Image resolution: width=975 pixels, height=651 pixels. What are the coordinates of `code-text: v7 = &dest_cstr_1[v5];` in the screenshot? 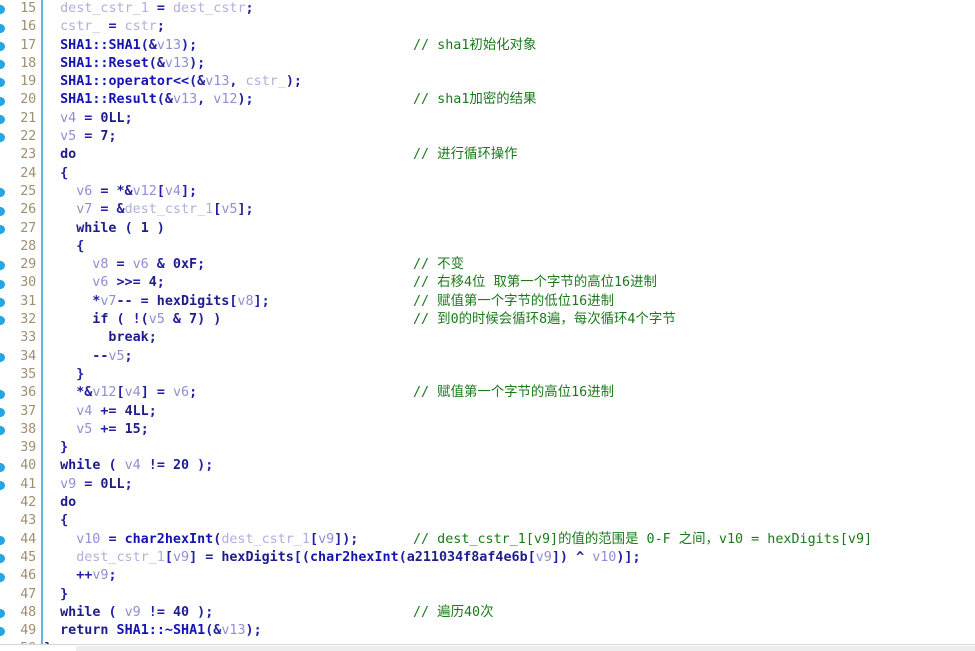 It's located at (164, 210).